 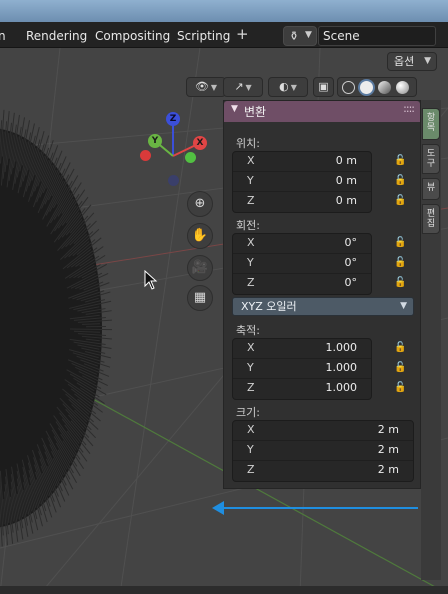 I want to click on tab-rendering: Rendering, so click(x=56, y=36).